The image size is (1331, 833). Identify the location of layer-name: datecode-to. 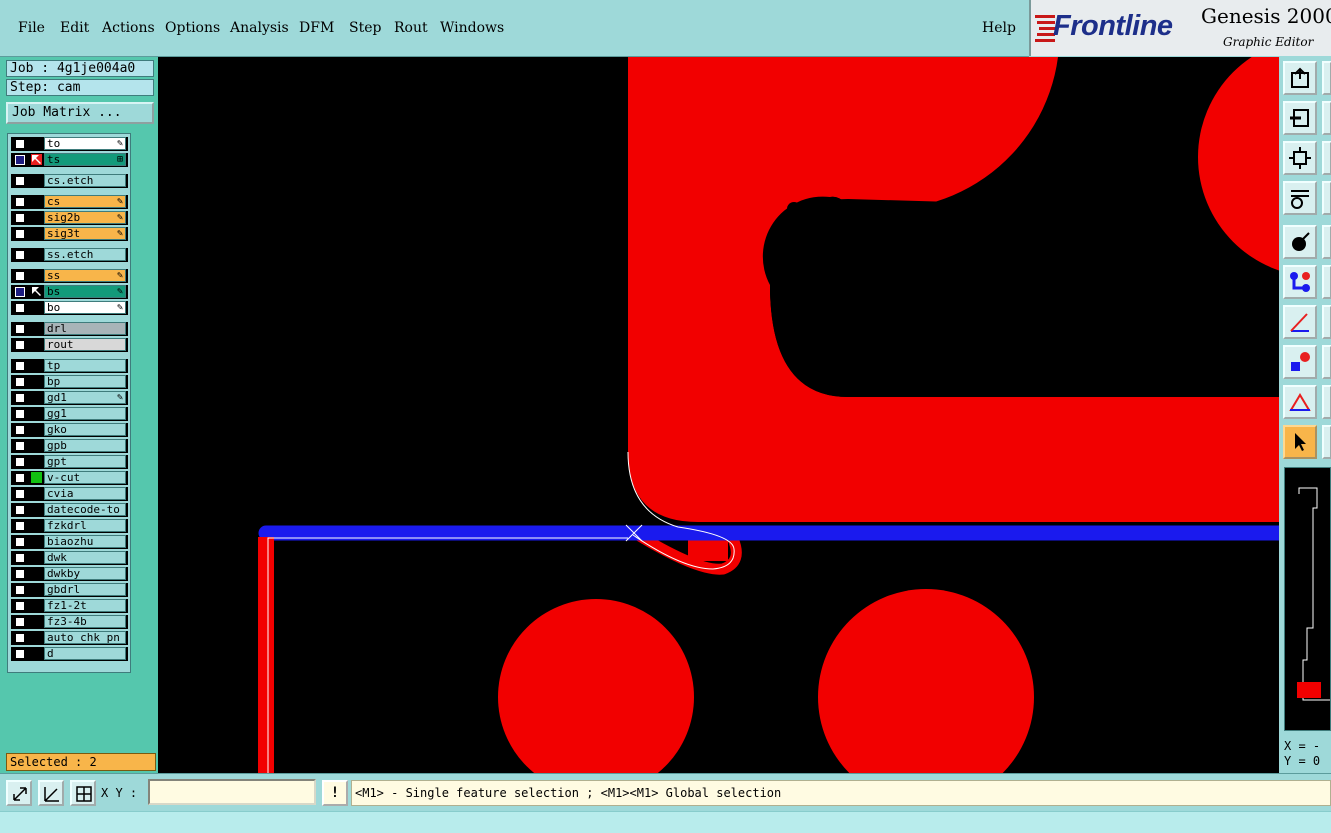
(85, 509).